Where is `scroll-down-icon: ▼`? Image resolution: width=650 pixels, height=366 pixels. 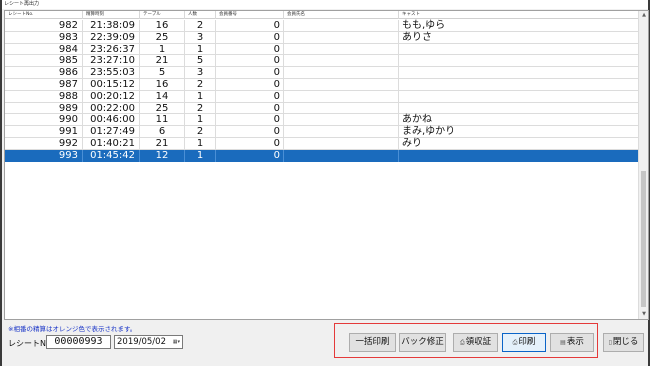
scroll-down-icon: ▼ is located at coordinates (643, 314).